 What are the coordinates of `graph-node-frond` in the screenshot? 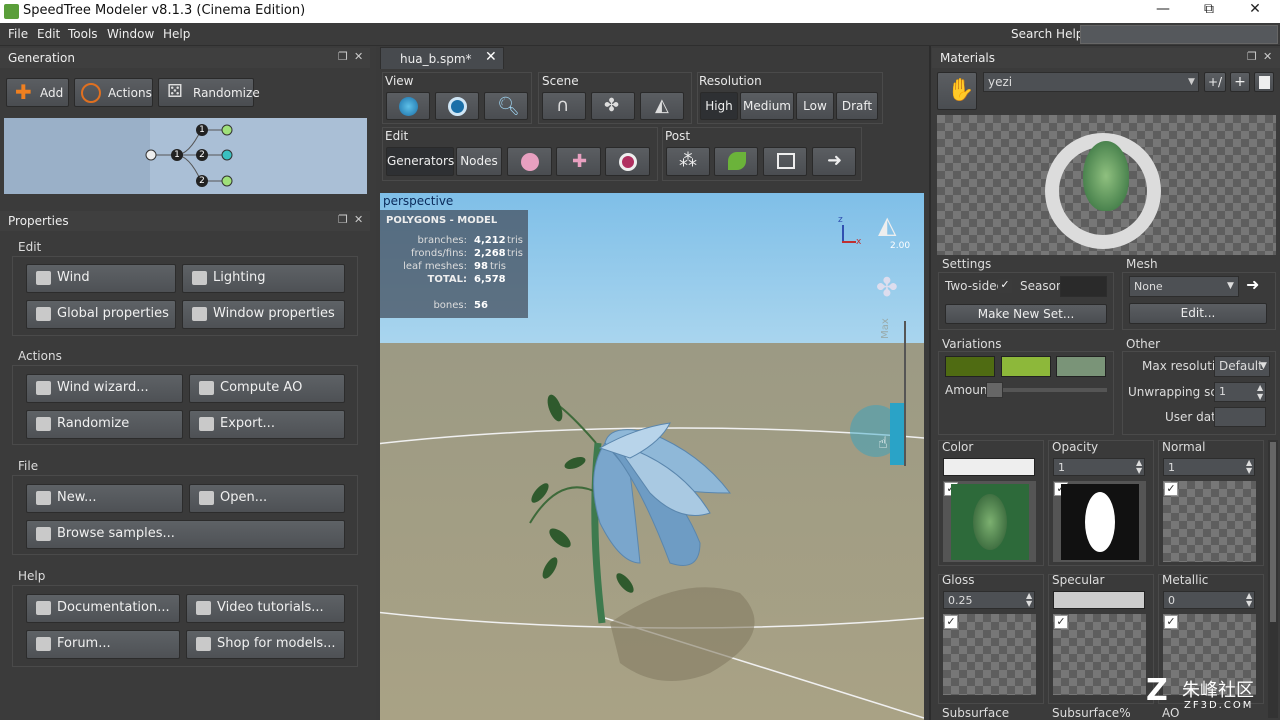 It's located at (227, 155).